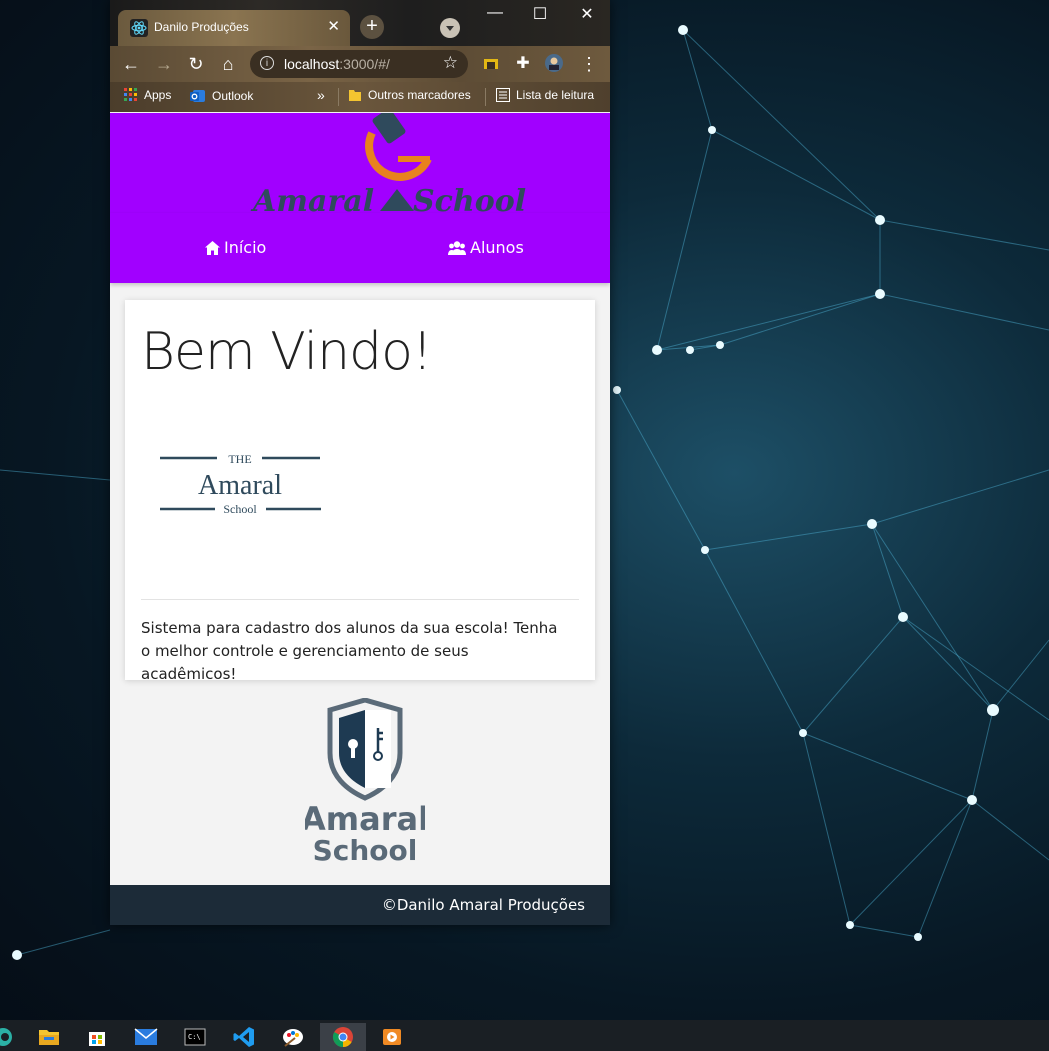 This screenshot has height=1051, width=1049. What do you see at coordinates (486, 247) in the screenshot?
I see `nav-alunos: Alunos` at bounding box center [486, 247].